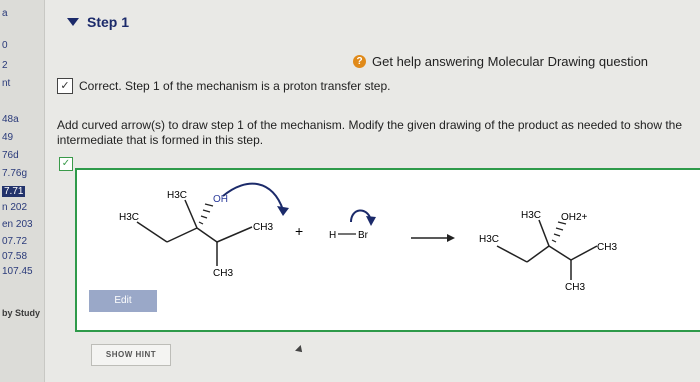 This screenshot has width=700, height=382. I want to click on sidebar-item: 48a, so click(10, 119).